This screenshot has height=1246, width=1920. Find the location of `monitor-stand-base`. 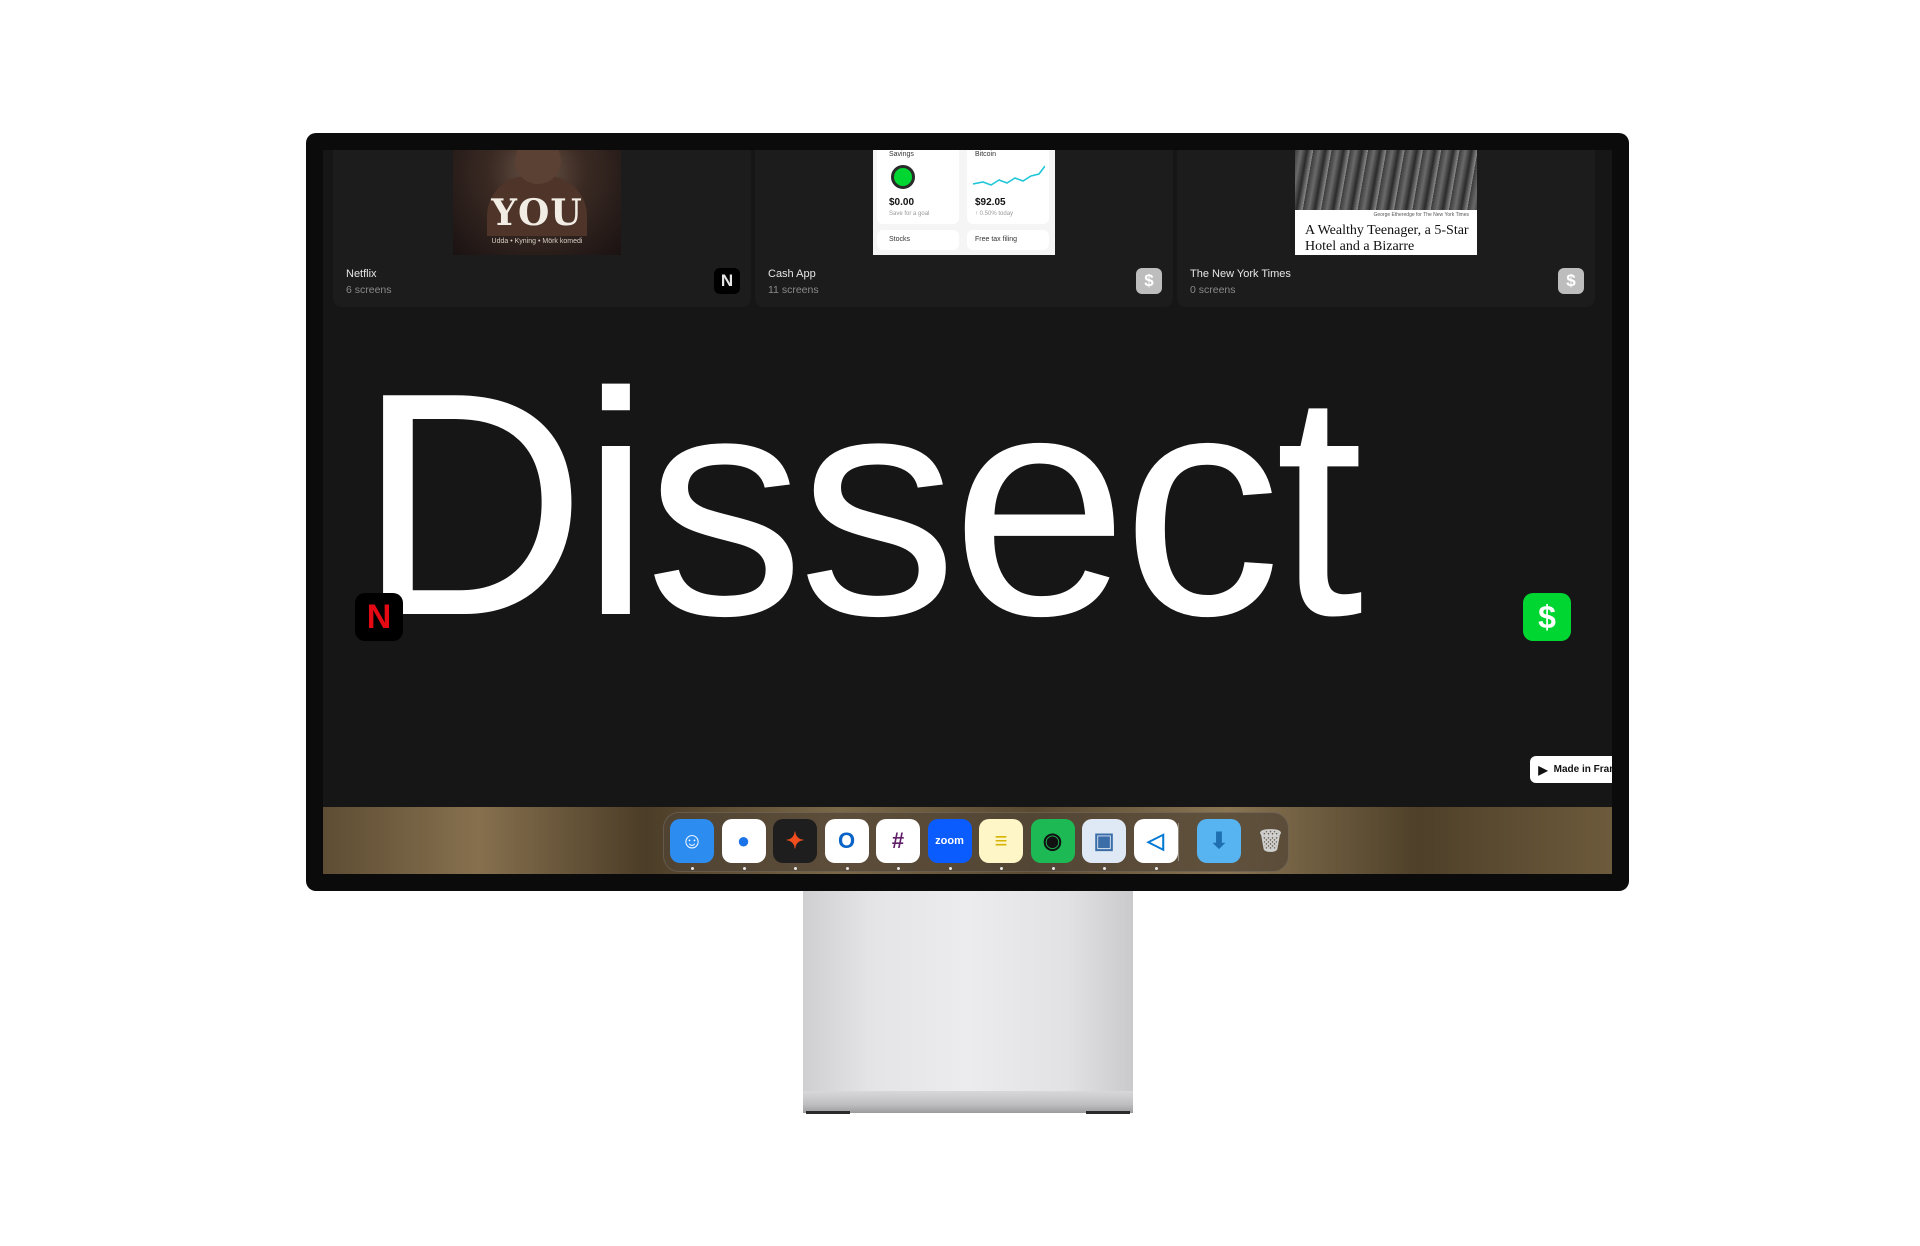

monitor-stand-base is located at coordinates (968, 1102).